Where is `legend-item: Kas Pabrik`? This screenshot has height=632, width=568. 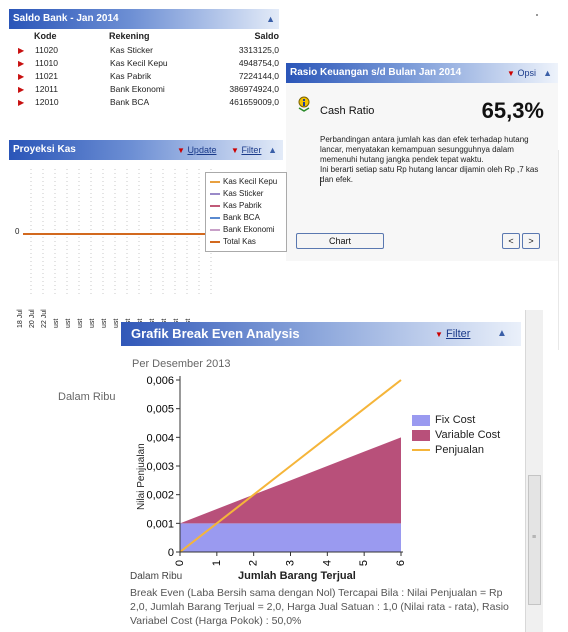 legend-item: Kas Pabrik is located at coordinates (236, 205).